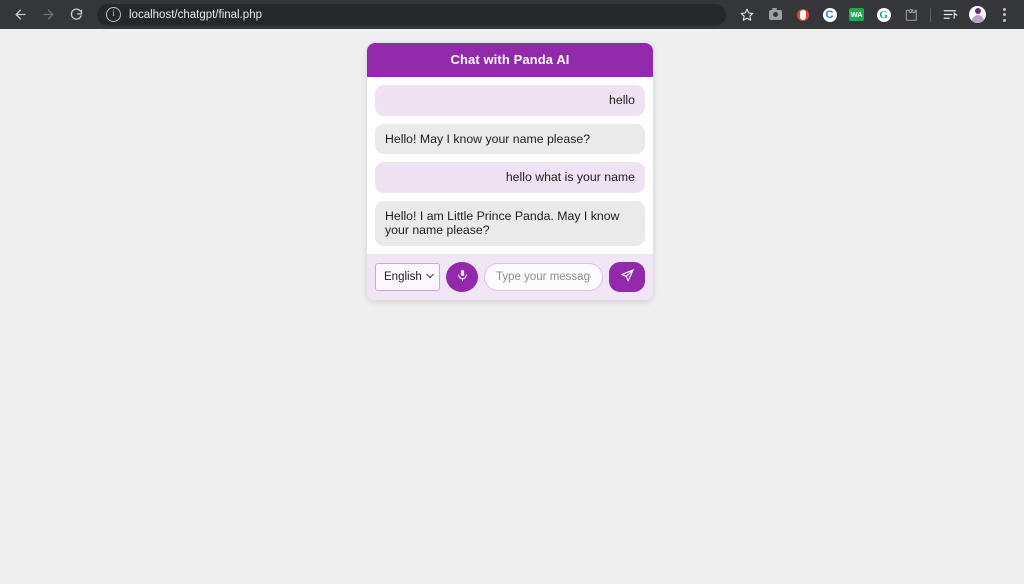 Image resolution: width=1024 pixels, height=584 pixels. I want to click on chat-message-bot: Hello! May I know your name please?, so click(510, 138).